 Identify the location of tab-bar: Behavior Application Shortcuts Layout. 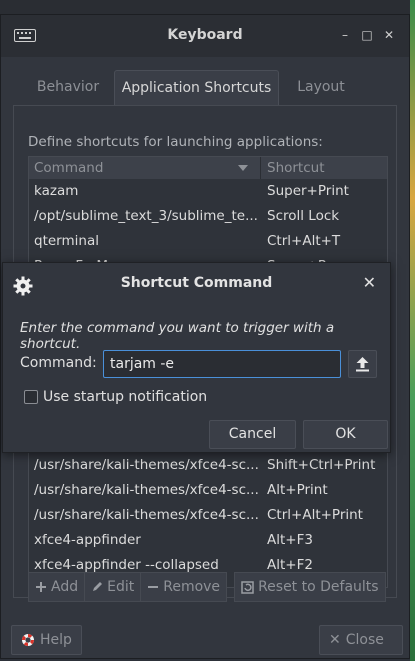
(205, 88).